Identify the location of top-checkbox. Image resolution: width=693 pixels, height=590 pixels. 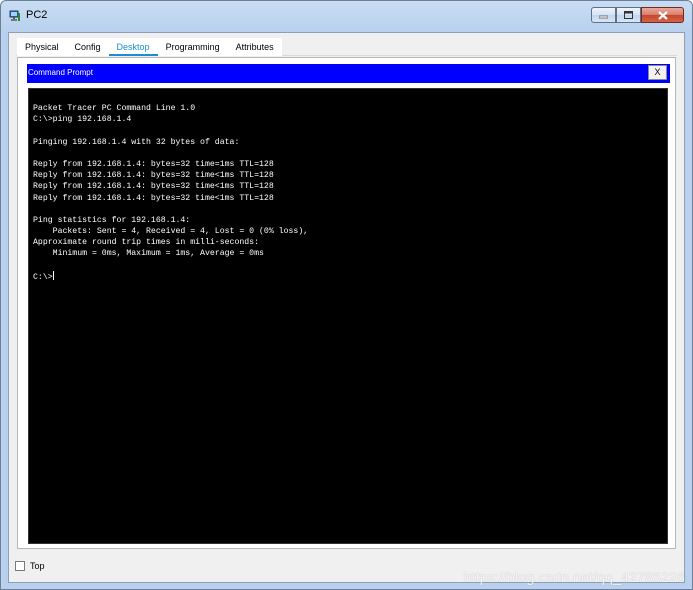
(20, 566).